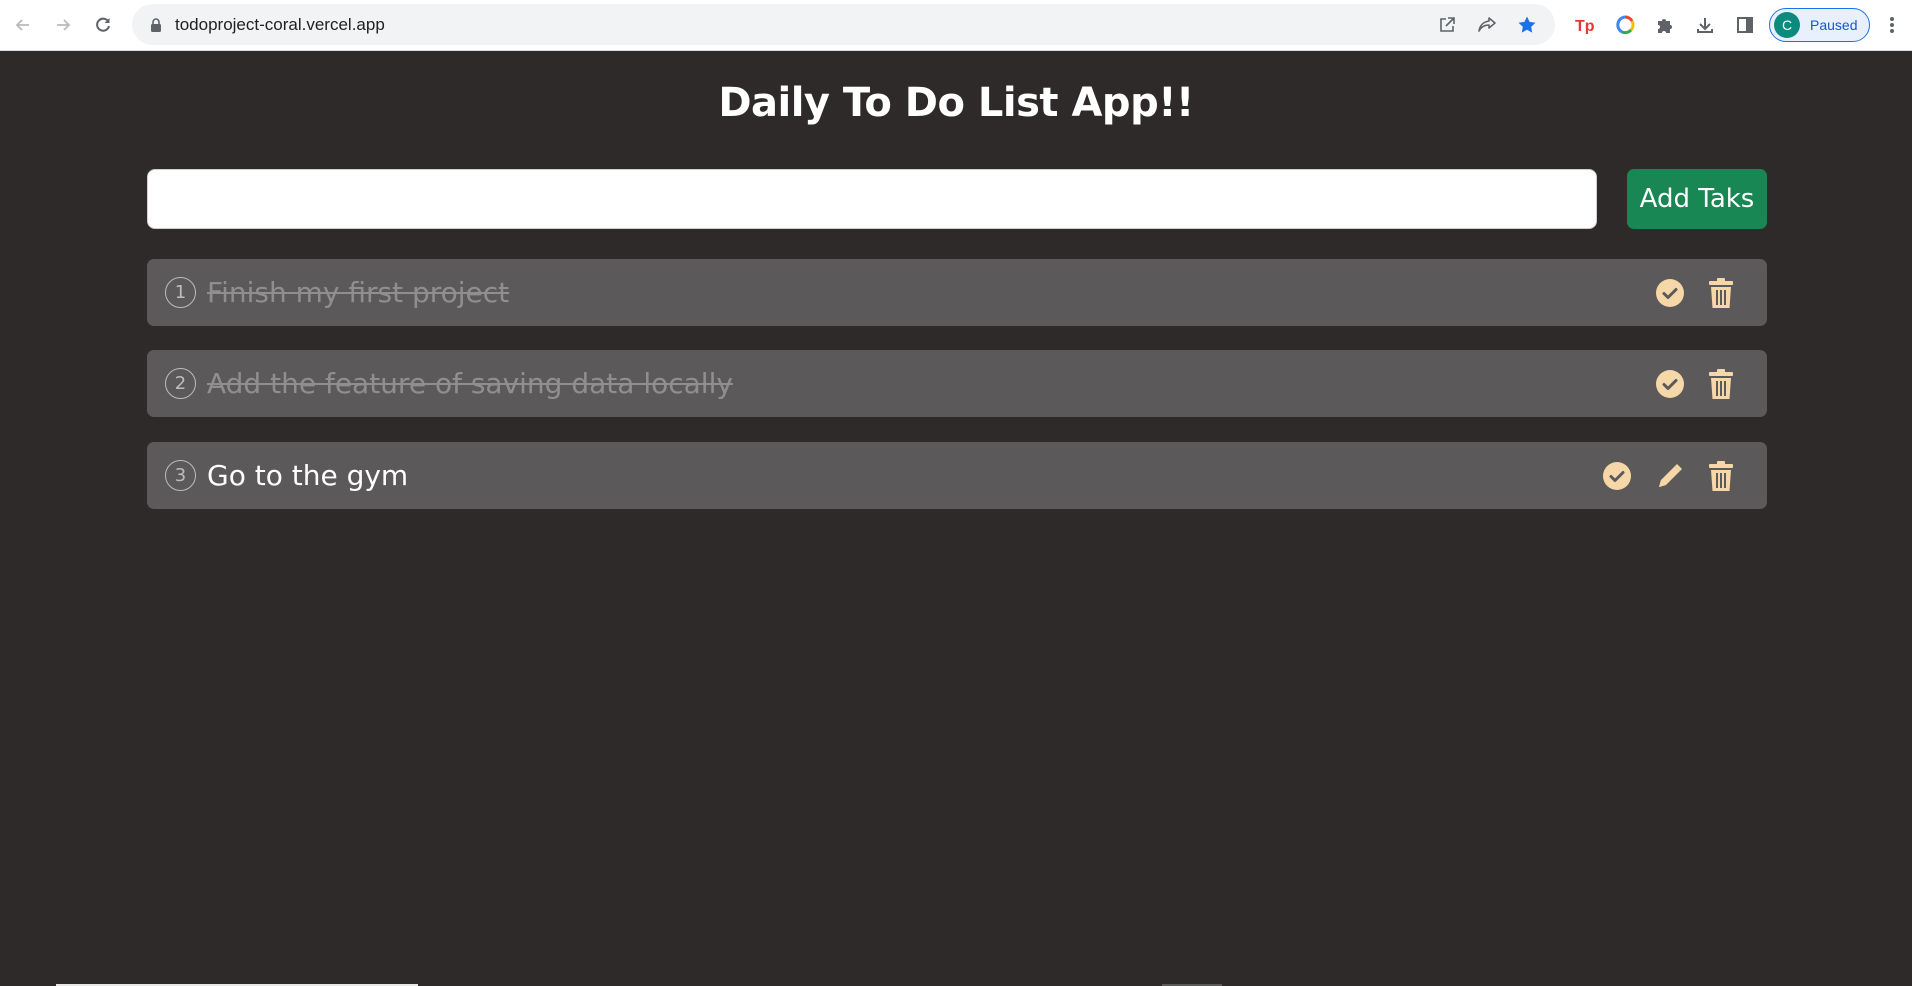 This screenshot has height=986, width=1912. Describe the element at coordinates (1625, 25) in the screenshot. I see `color-extension-icon` at that location.